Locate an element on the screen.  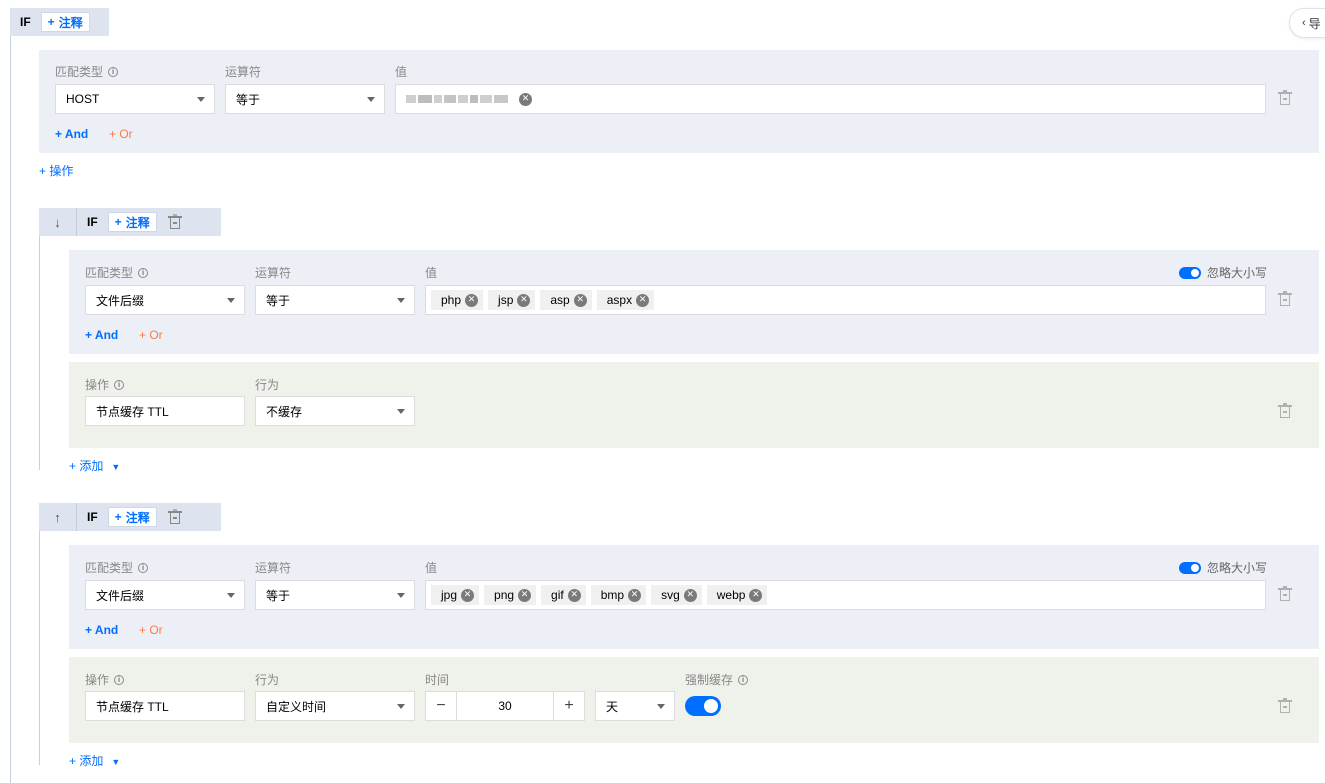
trash-icon is located at coordinates (174, 517).